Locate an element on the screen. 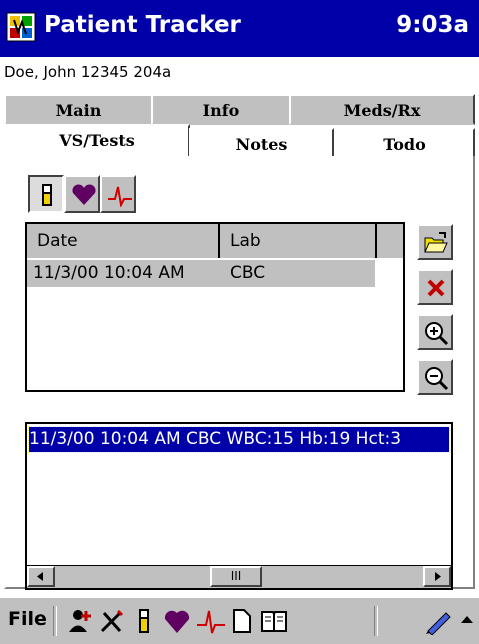  row-lab: CBC is located at coordinates (248, 273).